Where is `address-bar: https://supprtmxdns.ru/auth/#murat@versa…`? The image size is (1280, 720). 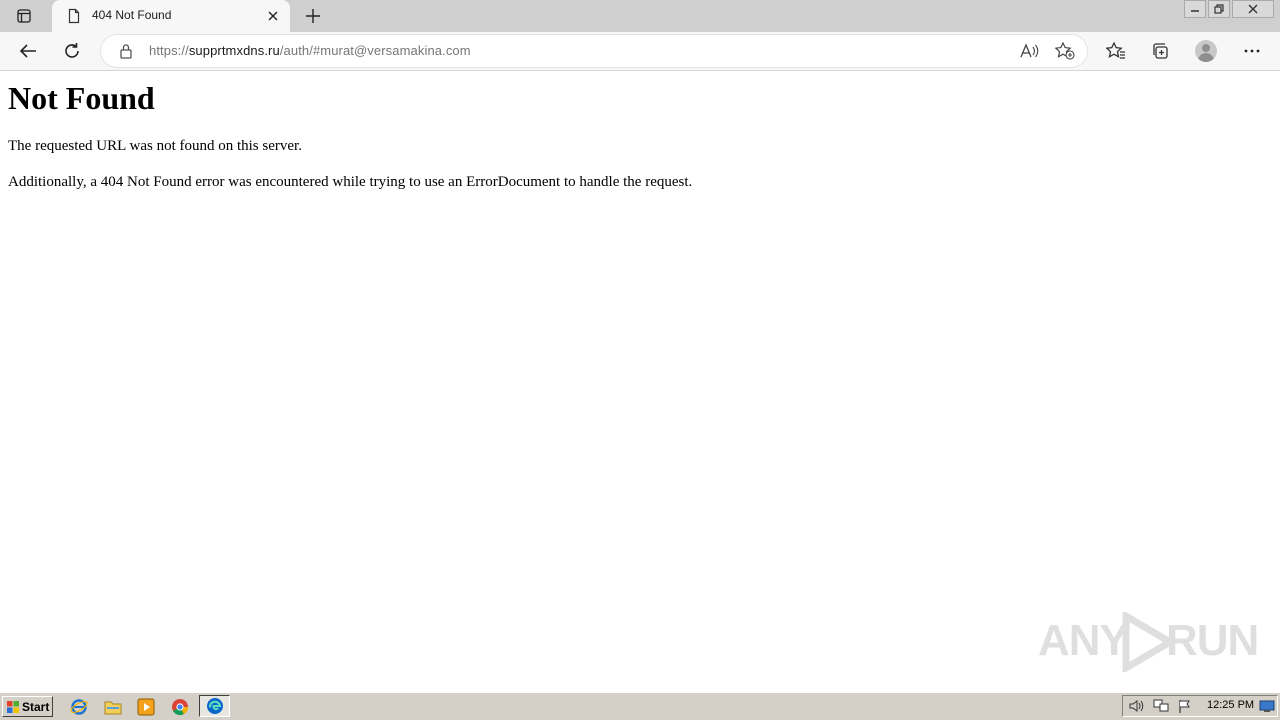
address-bar: https://supprtmxdns.ru/auth/#murat@versa… is located at coordinates (594, 51).